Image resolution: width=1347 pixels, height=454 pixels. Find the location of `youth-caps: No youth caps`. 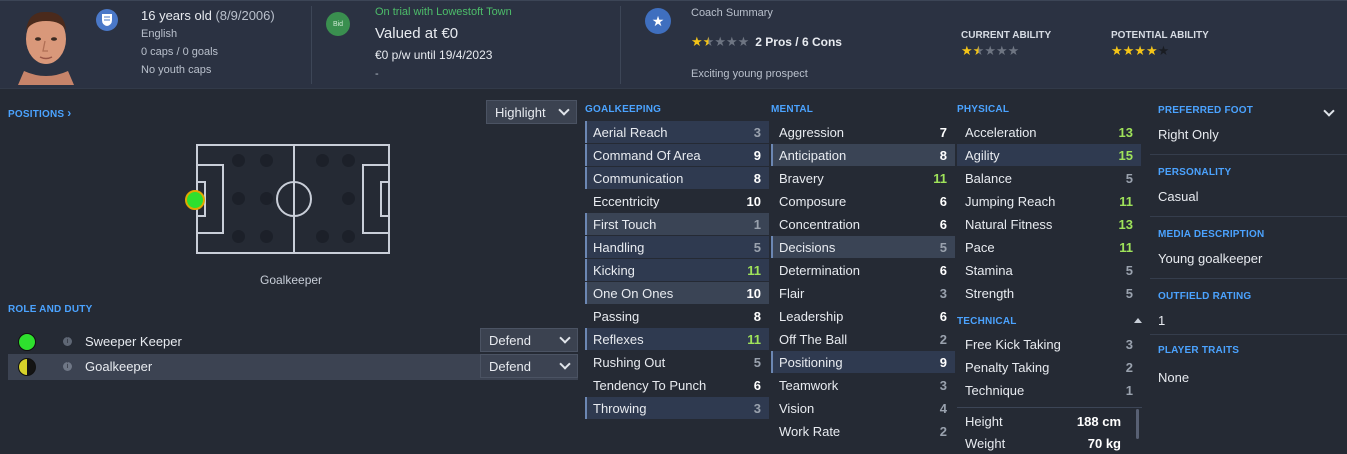

youth-caps: No youth caps is located at coordinates (176, 70).